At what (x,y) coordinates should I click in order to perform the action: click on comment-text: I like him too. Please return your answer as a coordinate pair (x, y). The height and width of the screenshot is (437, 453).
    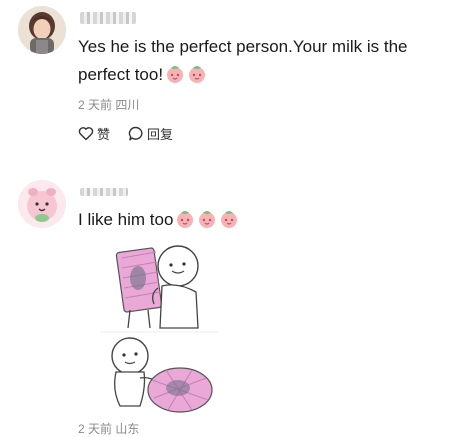
    Looking at the image, I should click on (158, 221).